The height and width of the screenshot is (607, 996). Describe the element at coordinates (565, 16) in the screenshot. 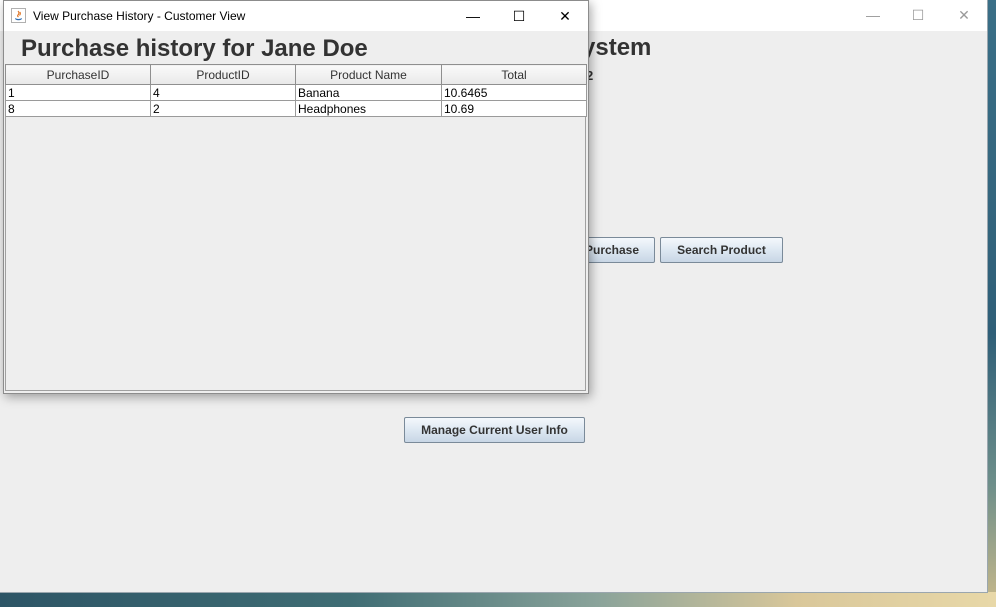

I see `dialog-close-button: ✕` at that location.